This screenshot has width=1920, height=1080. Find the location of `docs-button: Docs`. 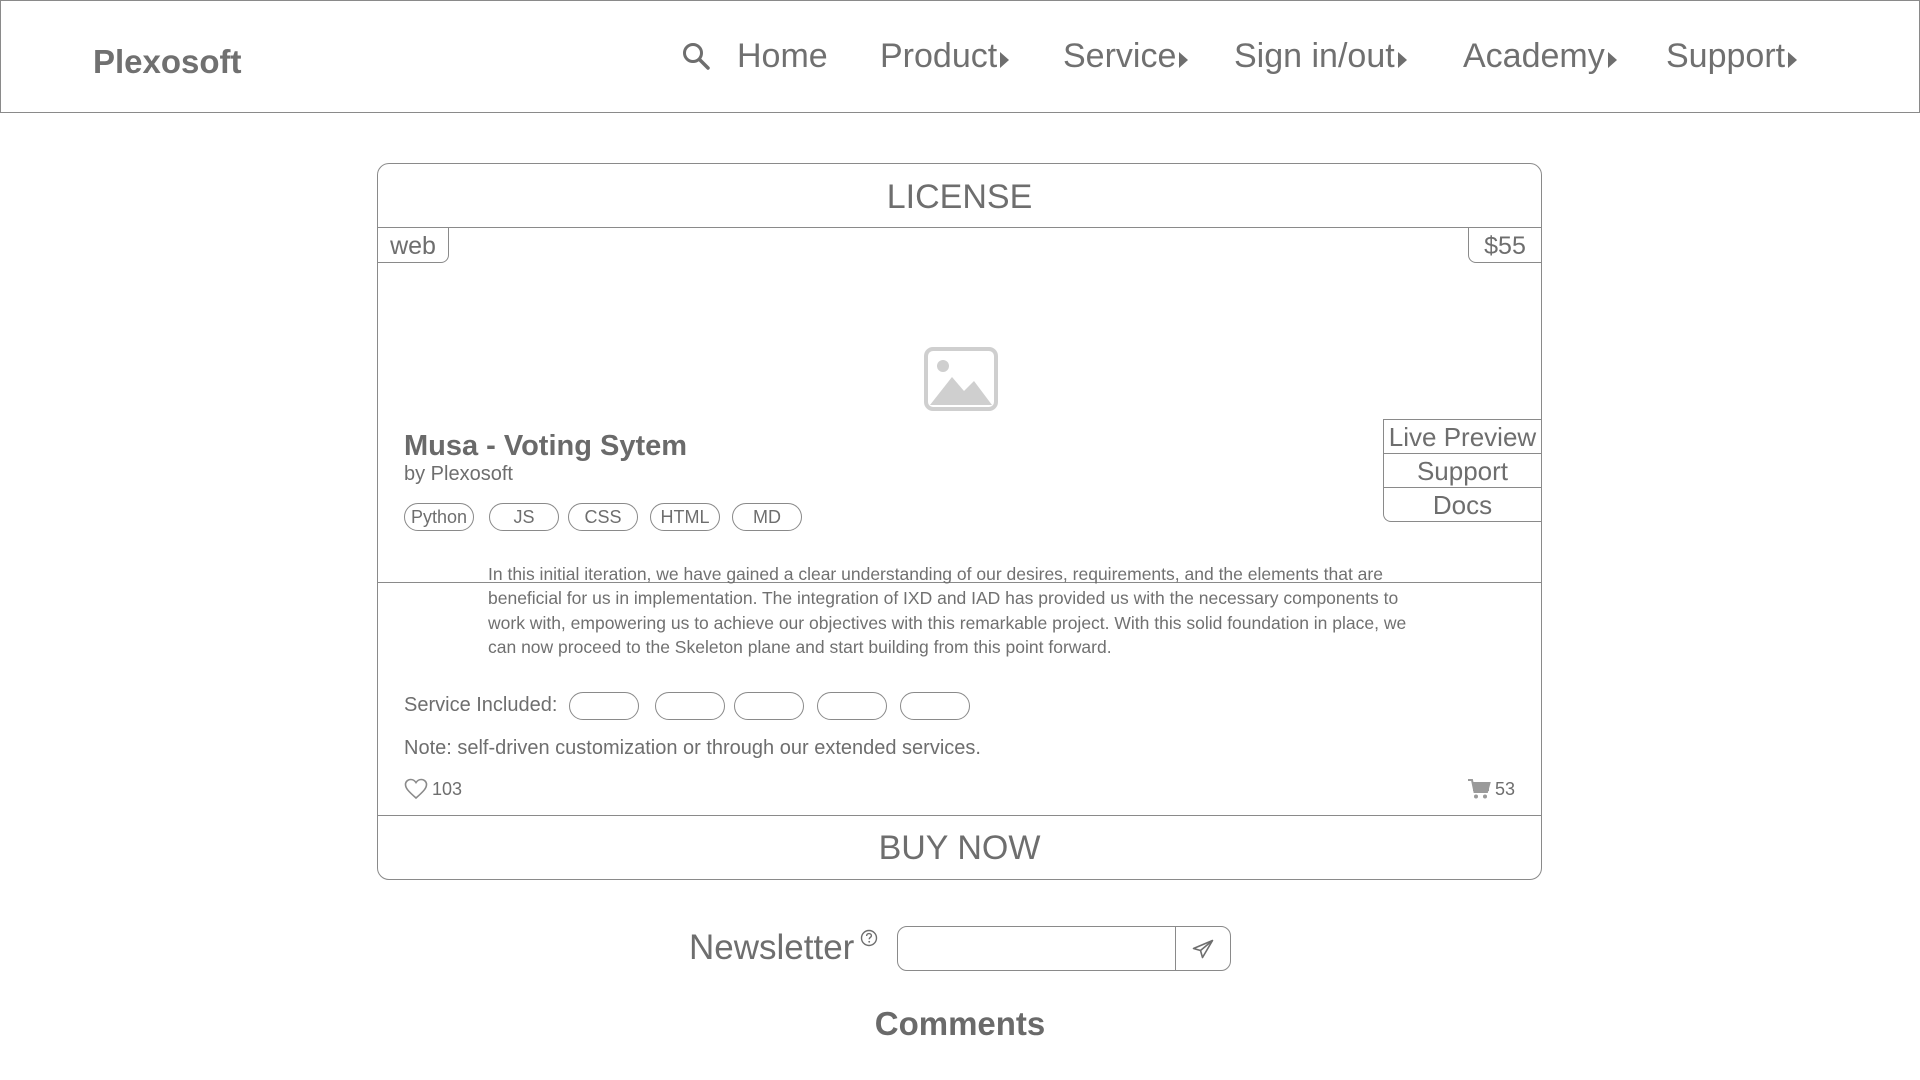

docs-button: Docs is located at coordinates (1462, 504).